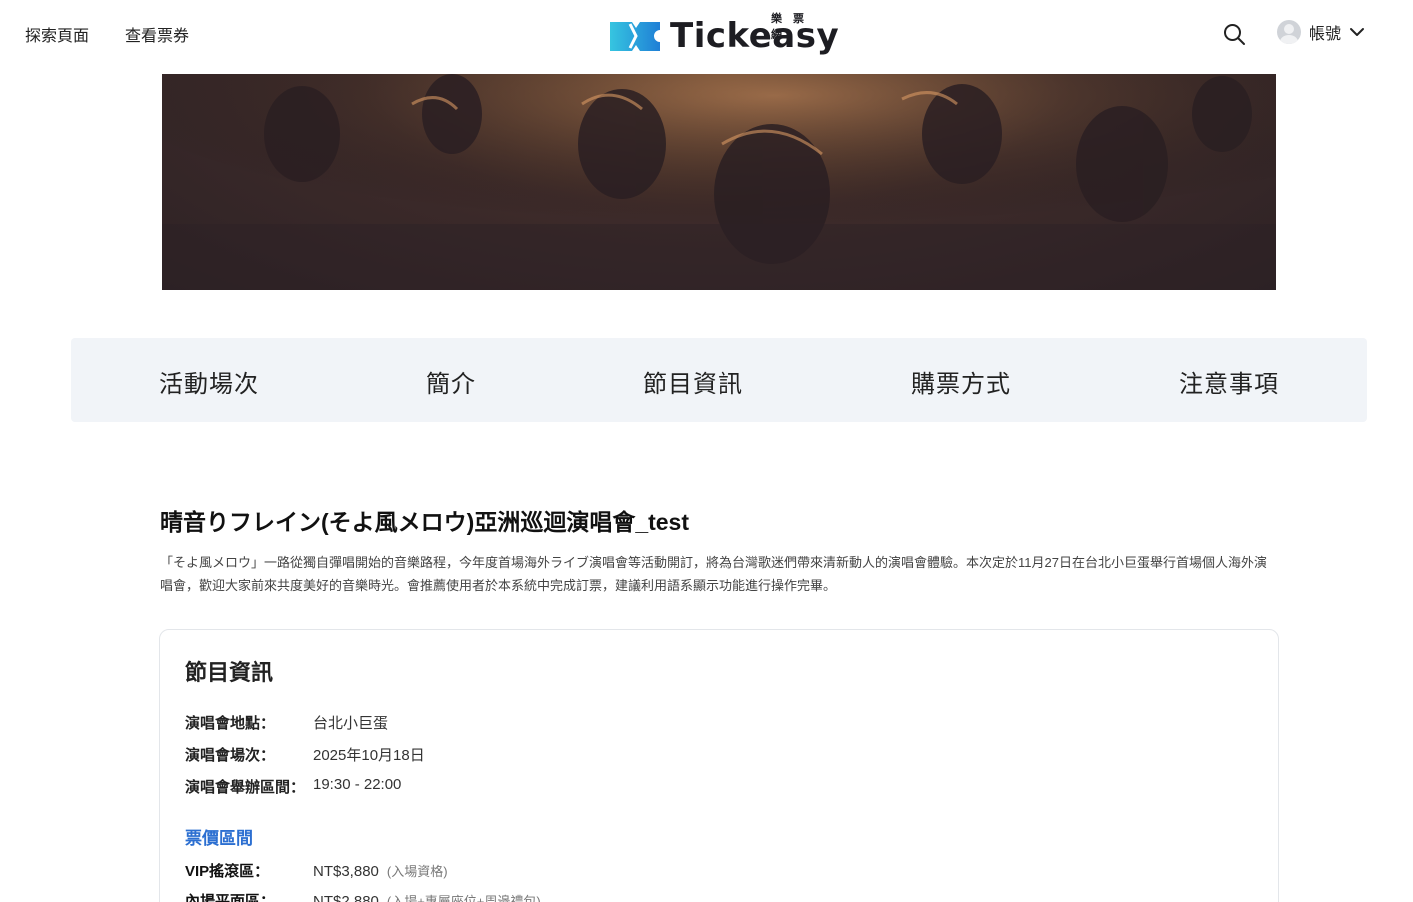 This screenshot has height=902, width=1413. Describe the element at coordinates (417, 871) in the screenshot. I see `price-note: (入場資格)` at that location.